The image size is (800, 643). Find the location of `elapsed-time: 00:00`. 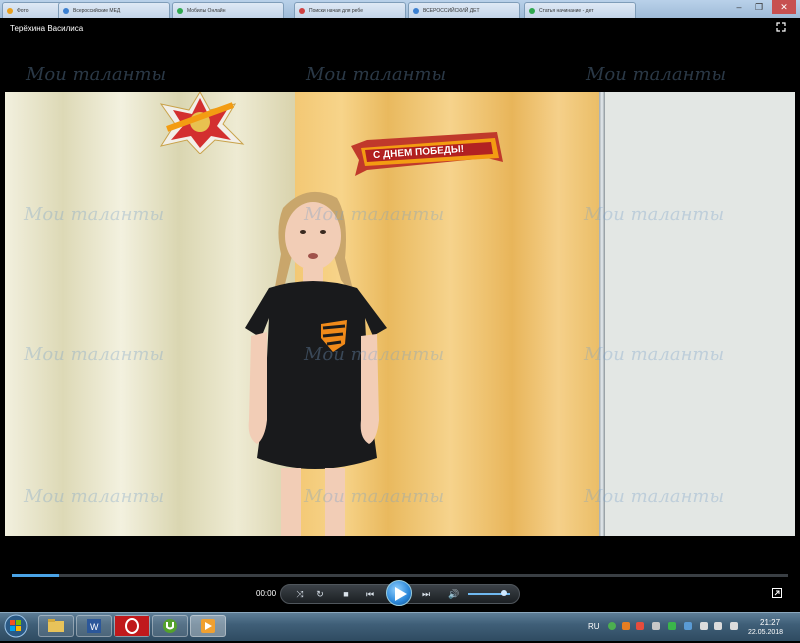

elapsed-time: 00:00 is located at coordinates (266, 593).